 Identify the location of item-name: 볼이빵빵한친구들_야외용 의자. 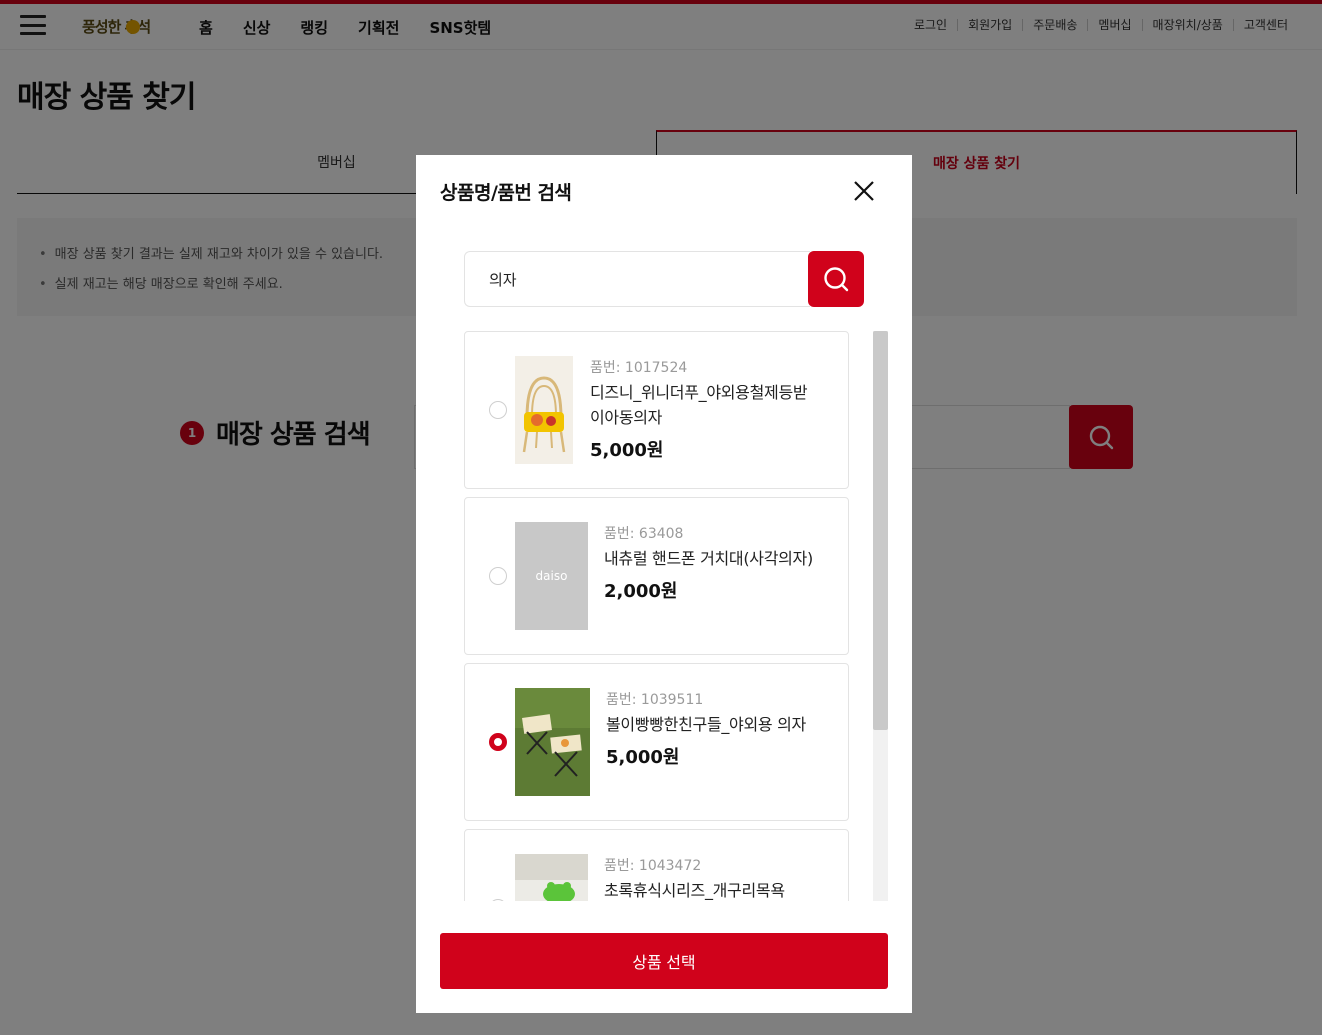
(706, 724).